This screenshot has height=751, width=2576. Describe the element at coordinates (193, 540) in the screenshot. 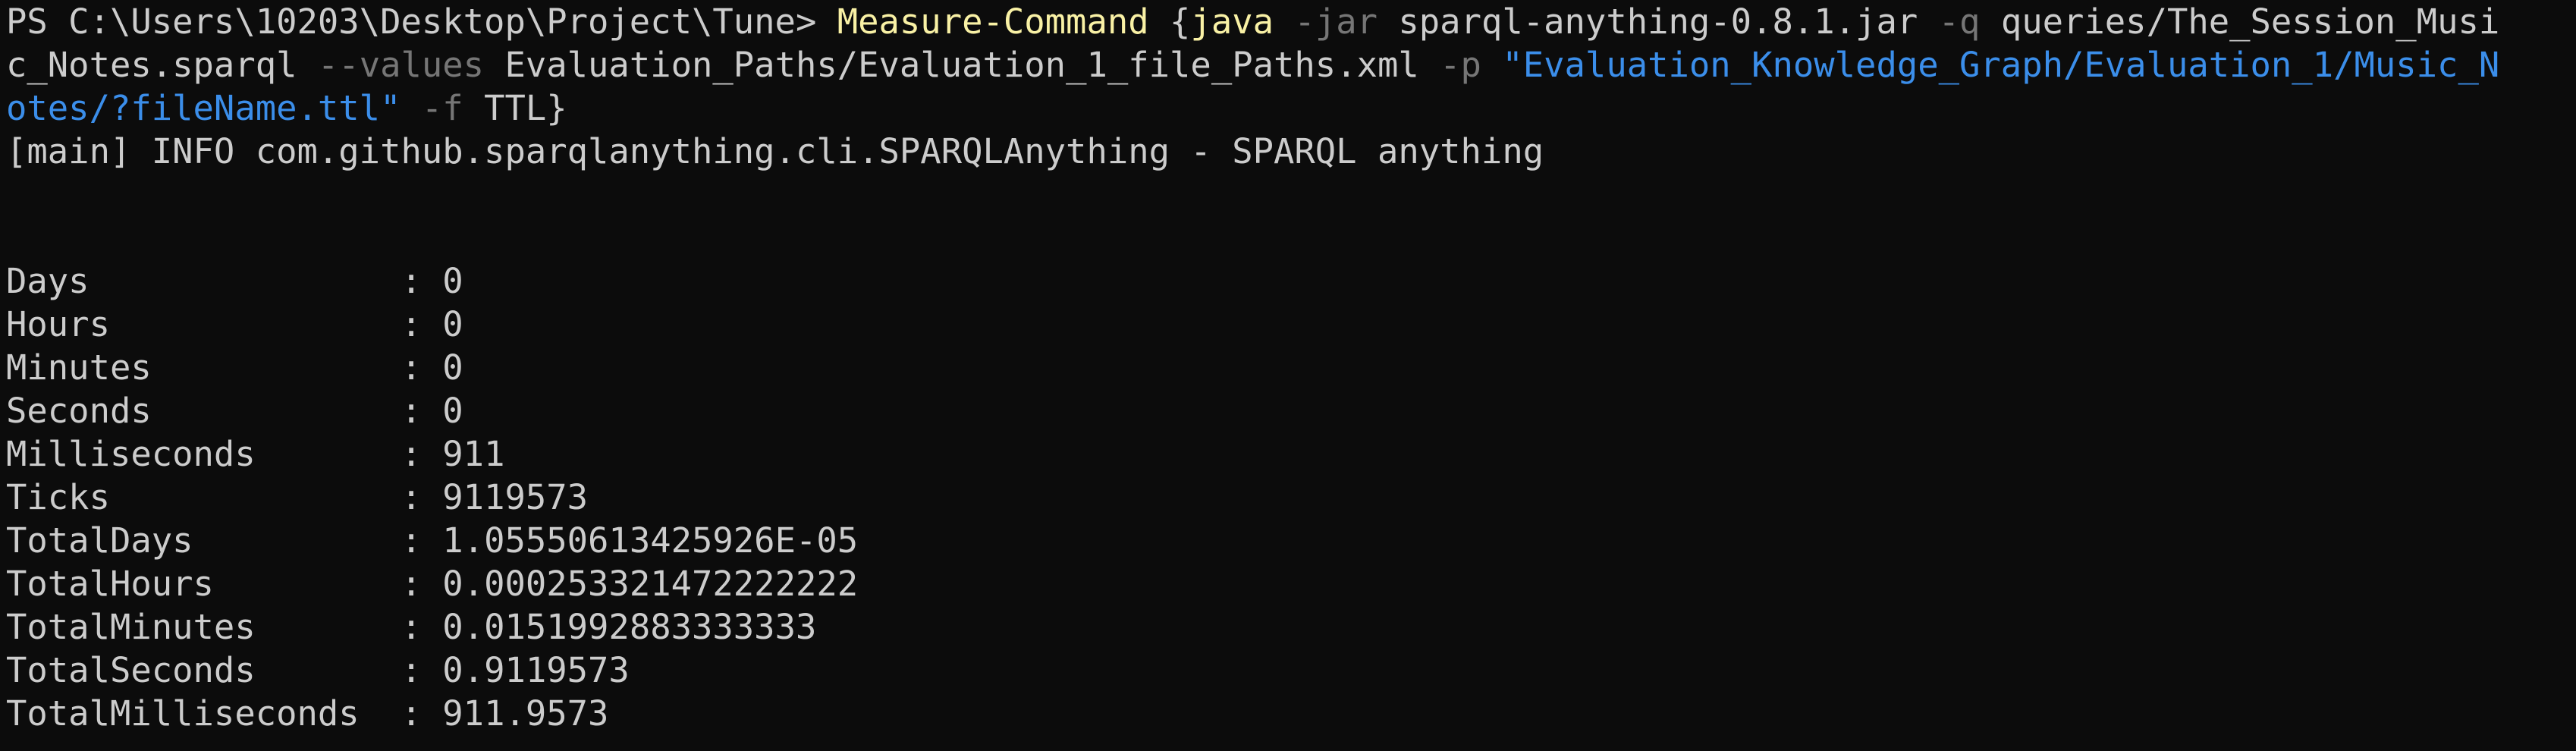

I see `result-key: TotalDays` at that location.